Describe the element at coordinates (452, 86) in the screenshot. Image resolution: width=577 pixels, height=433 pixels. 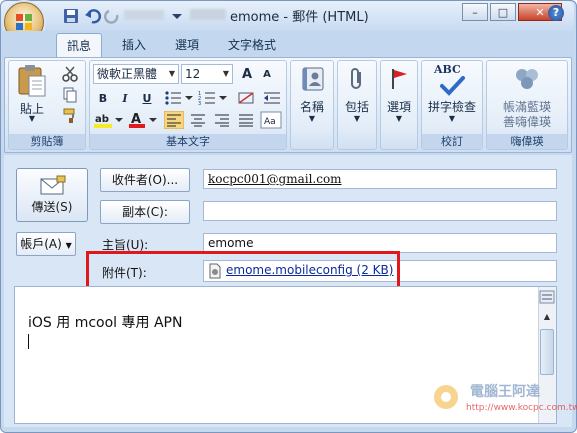
I see `spell-check-icon` at that location.